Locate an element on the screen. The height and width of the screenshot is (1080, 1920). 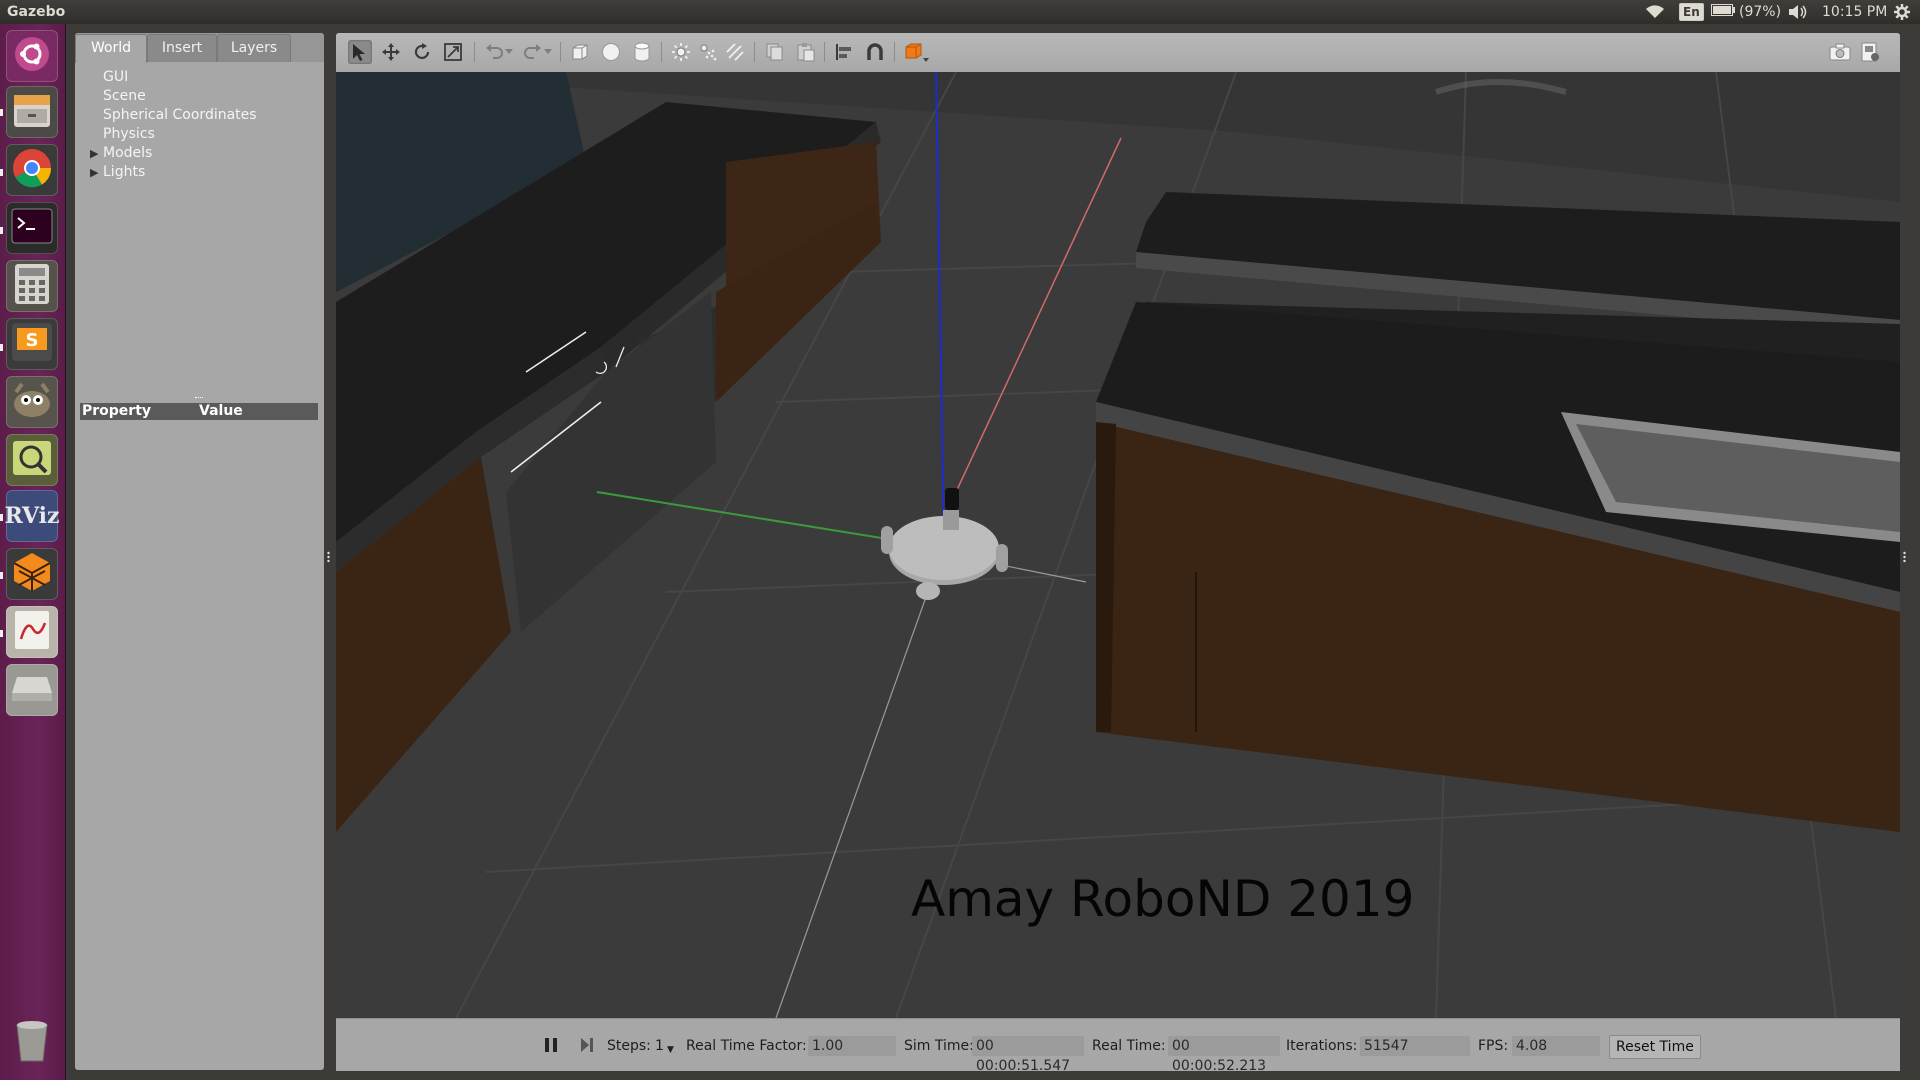
terminal-icon is located at coordinates (32, 228).